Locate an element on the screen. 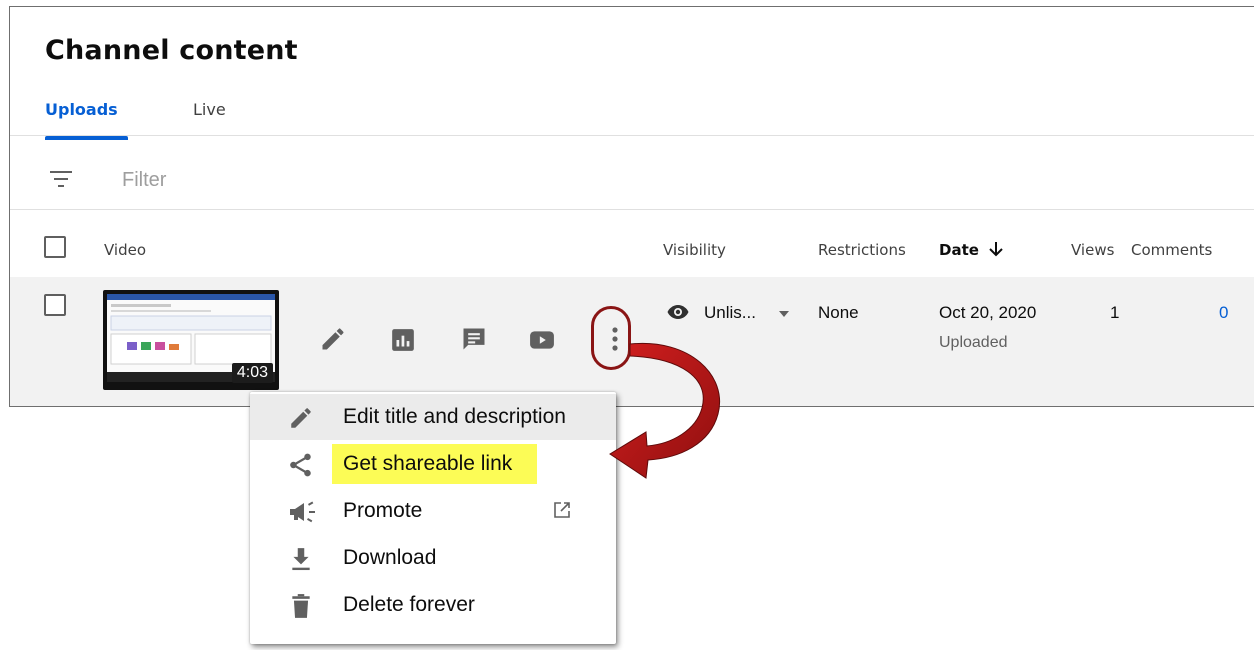  column-header-comments: Comments is located at coordinates (1171, 250).